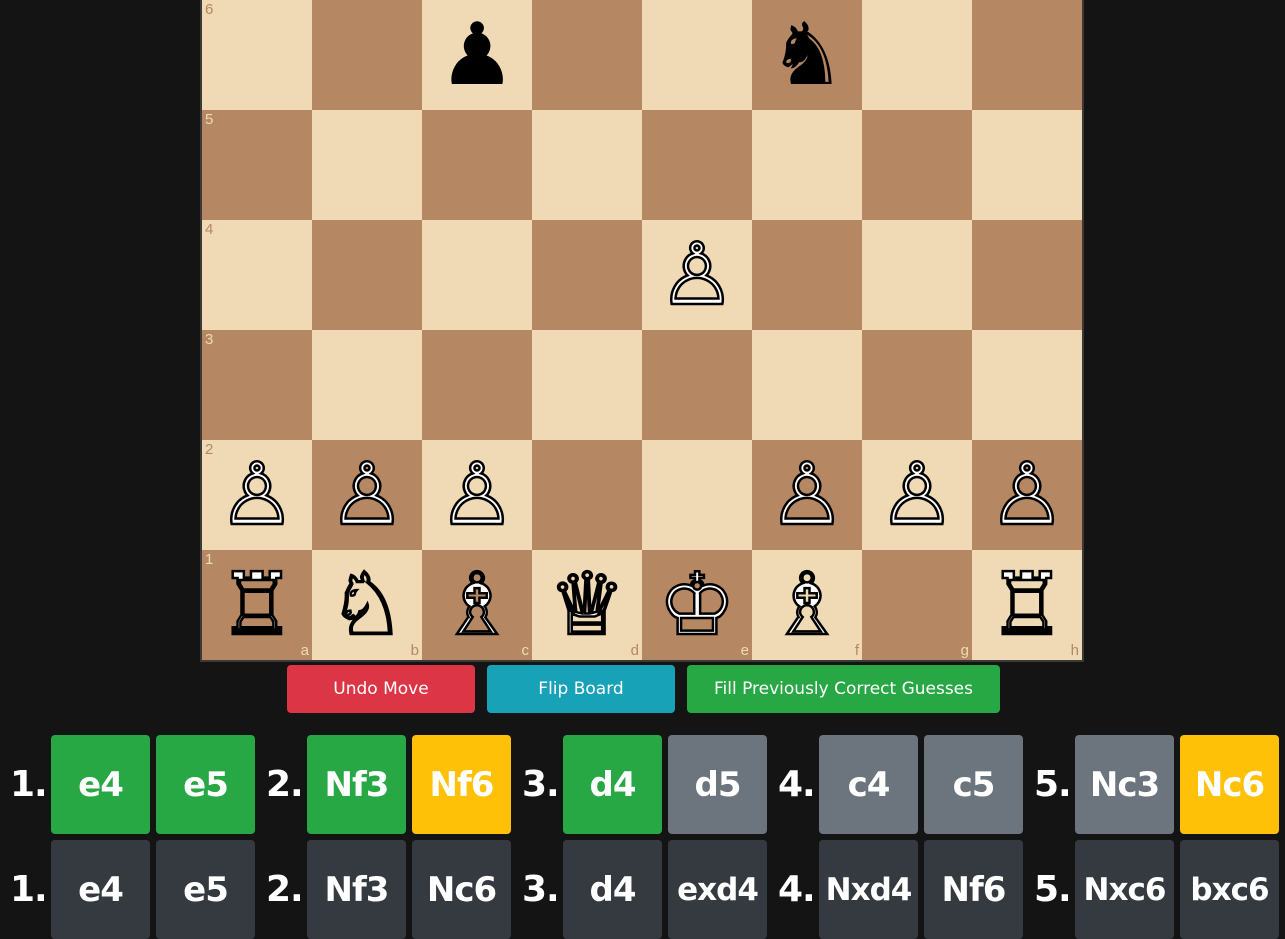  I want to click on square-b2: ♙, so click(367, 495).